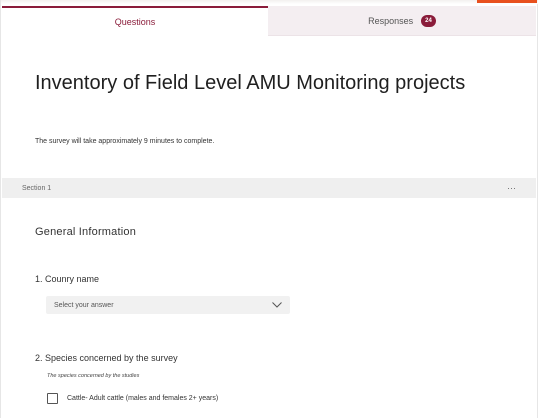  I want to click on corner-accent, so click(507, 1).